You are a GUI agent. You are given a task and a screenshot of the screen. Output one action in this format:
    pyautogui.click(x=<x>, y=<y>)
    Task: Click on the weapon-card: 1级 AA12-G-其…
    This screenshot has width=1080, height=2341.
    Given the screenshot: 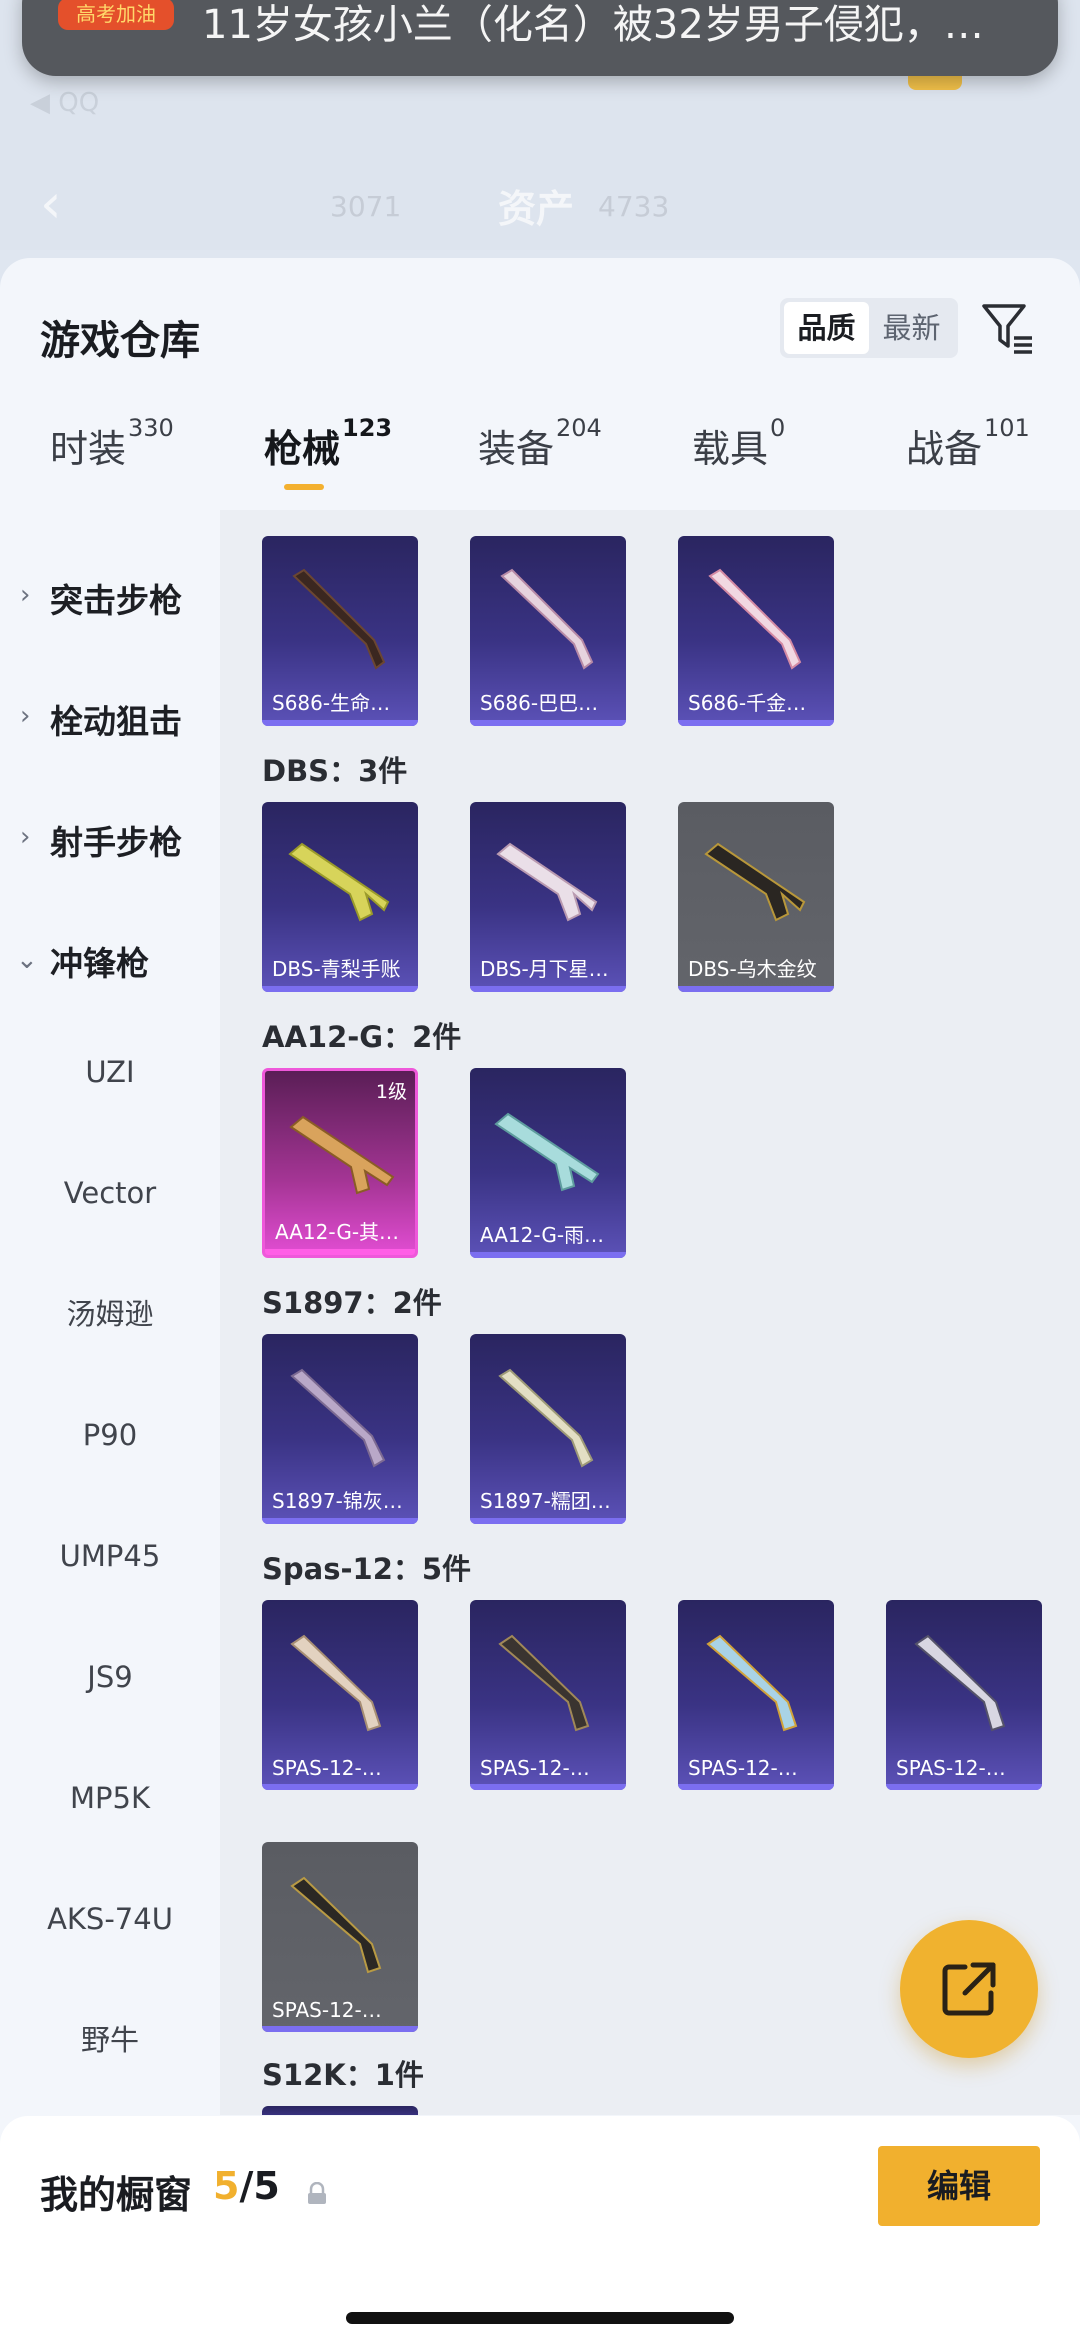 What is the action you would take?
    pyautogui.click(x=340, y=1163)
    